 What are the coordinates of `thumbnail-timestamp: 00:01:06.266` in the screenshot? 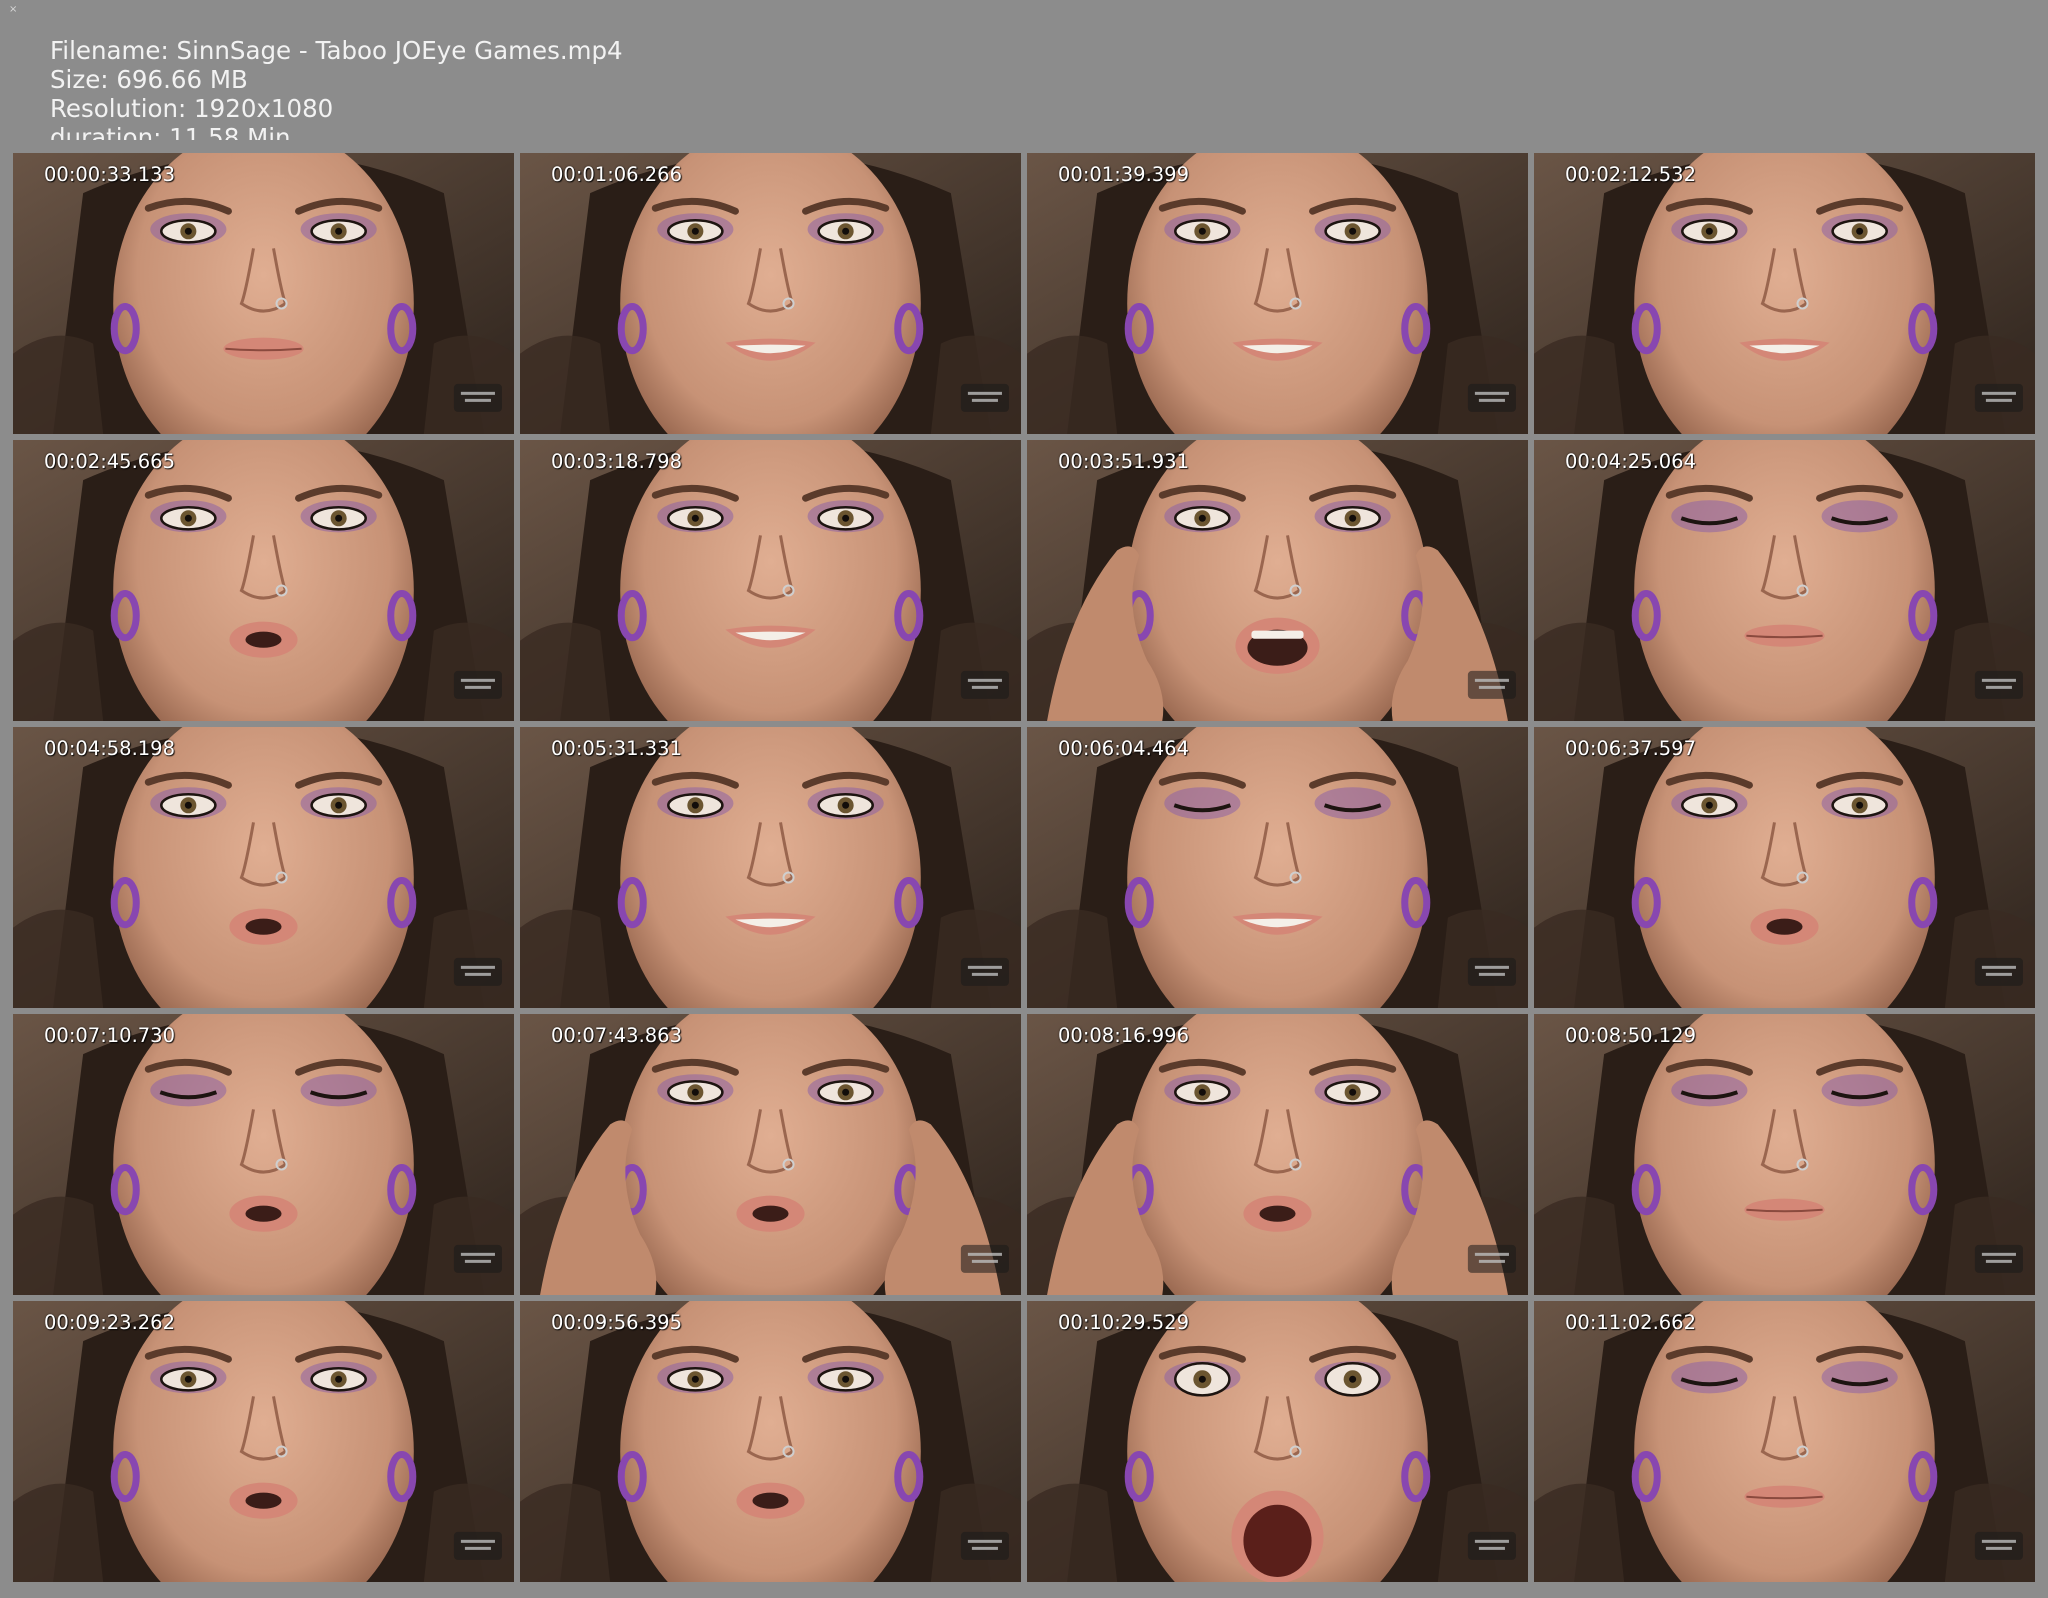 It's located at (616, 174).